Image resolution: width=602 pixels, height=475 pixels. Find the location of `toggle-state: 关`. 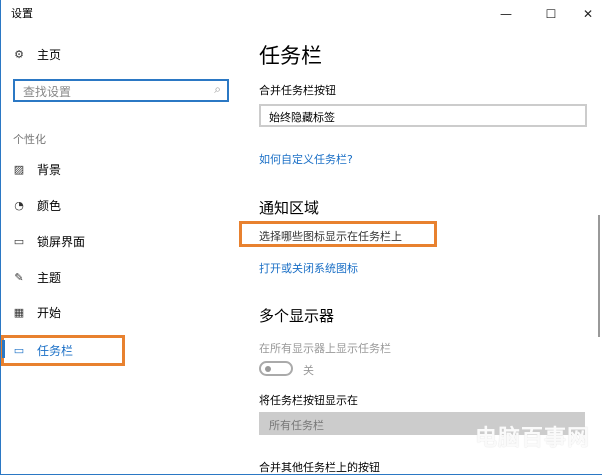

toggle-state: 关 is located at coordinates (308, 370).